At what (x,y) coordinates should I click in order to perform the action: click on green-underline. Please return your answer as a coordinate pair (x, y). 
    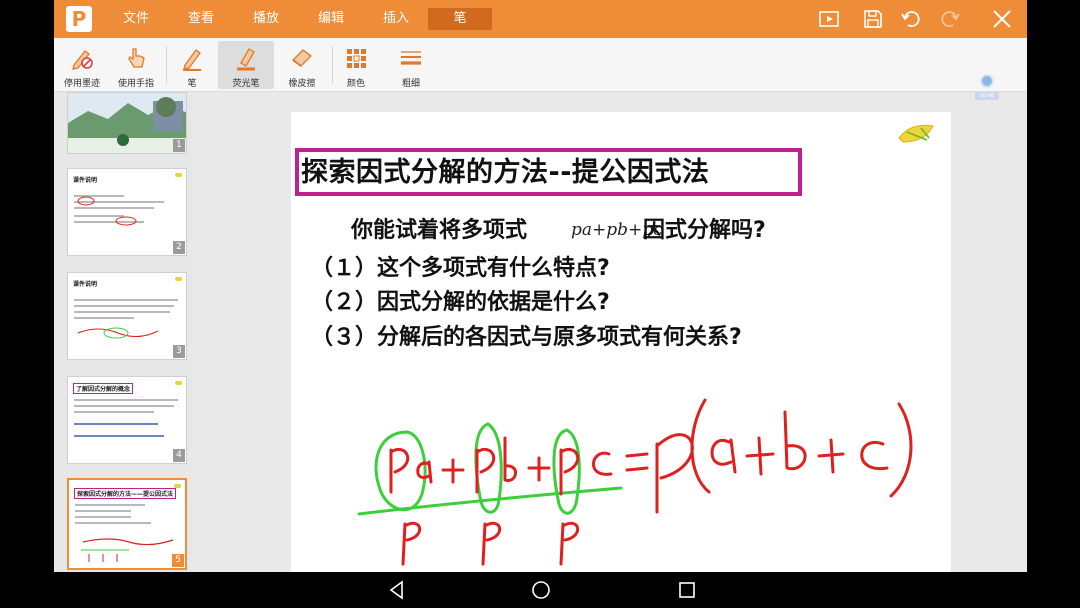
    Looking at the image, I should click on (490, 501).